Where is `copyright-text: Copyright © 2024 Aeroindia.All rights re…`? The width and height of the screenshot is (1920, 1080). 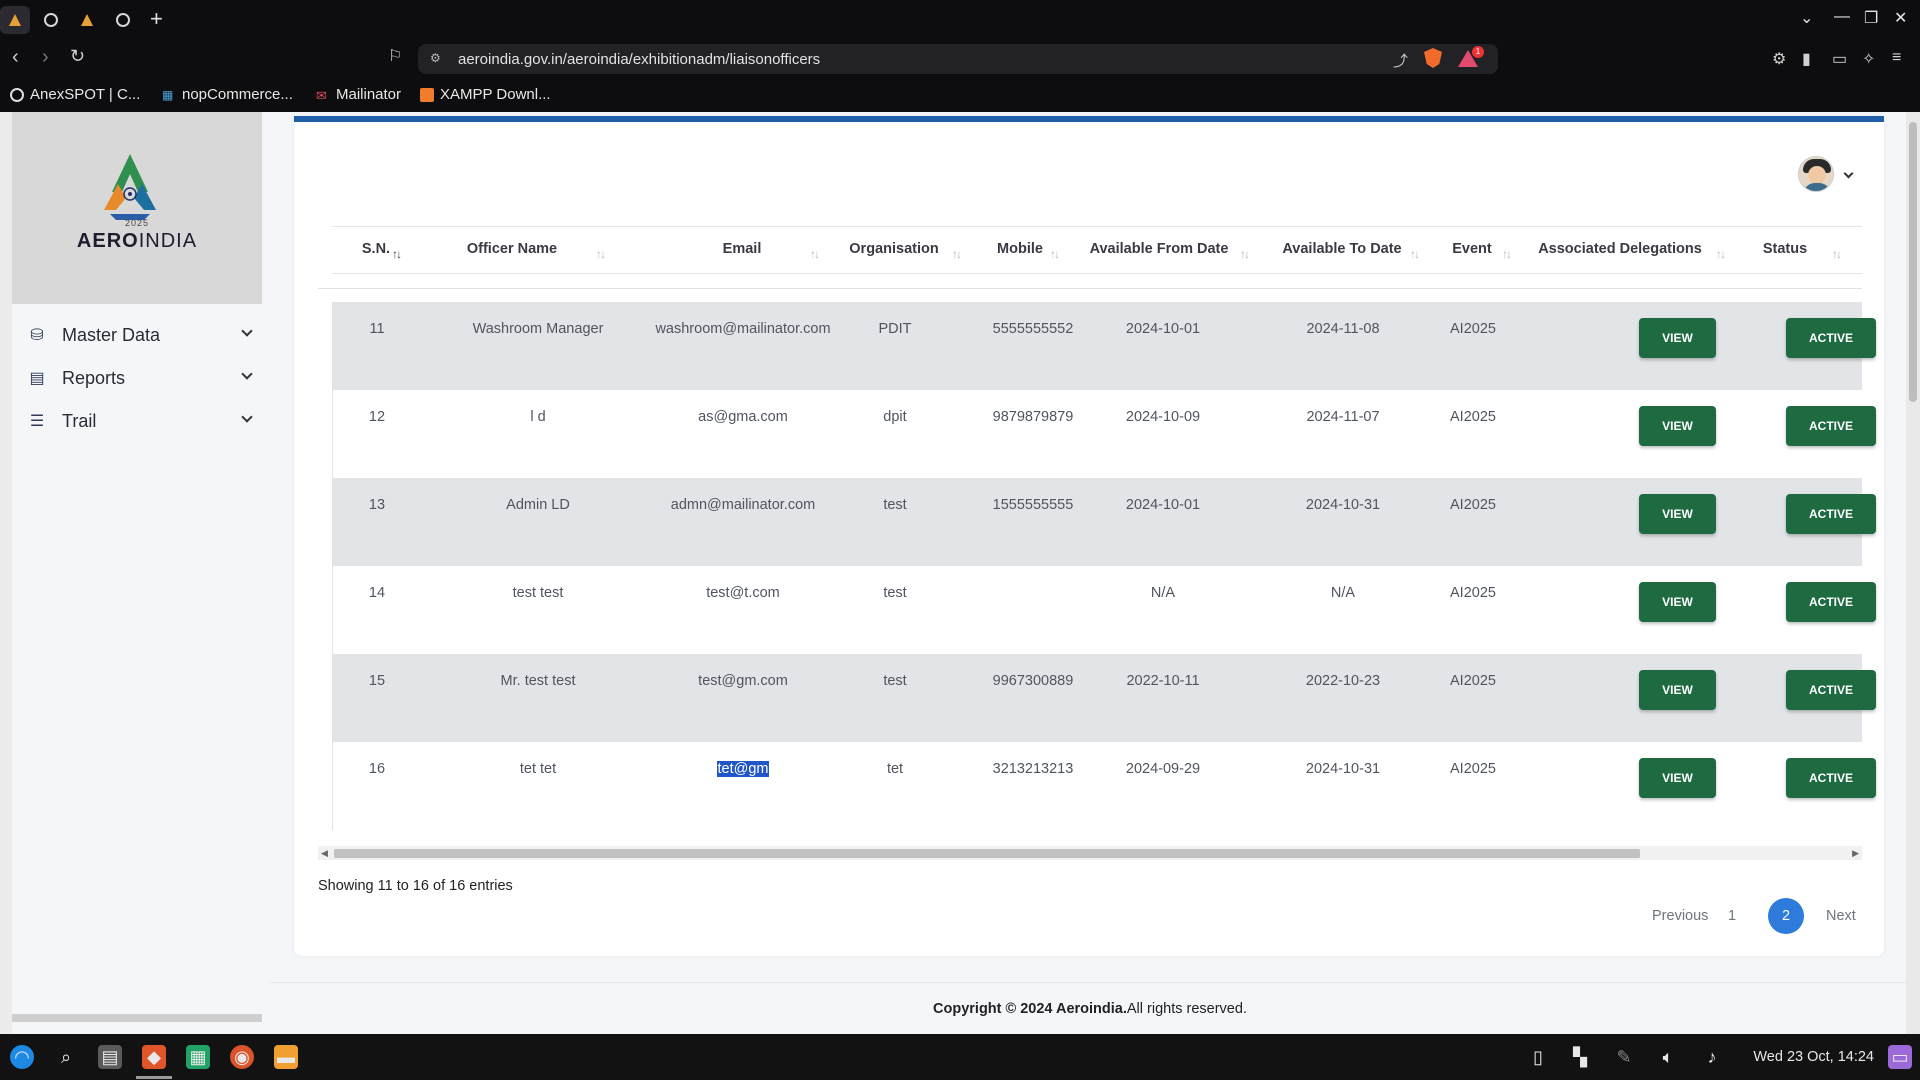
copyright-text: Copyright © 2024 Aeroindia.All rights re… is located at coordinates (1090, 1009).